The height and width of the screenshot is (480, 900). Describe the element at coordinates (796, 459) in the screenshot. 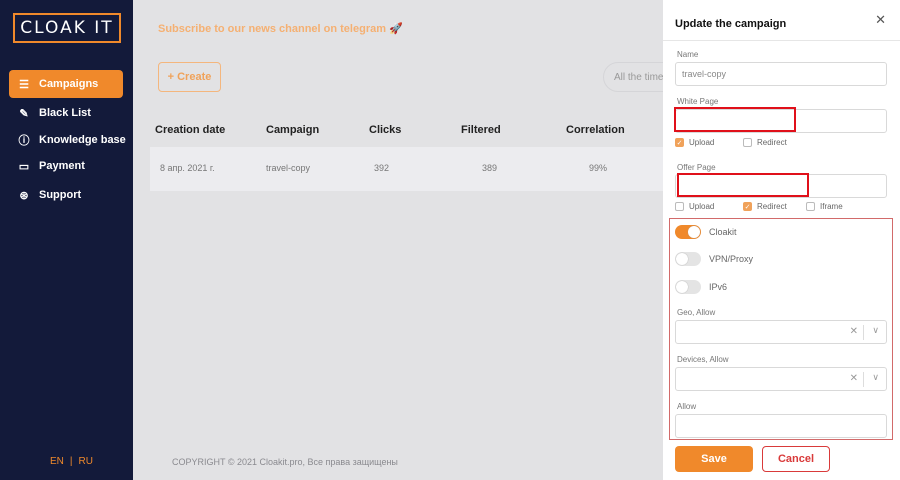

I see `cancel-button: Cancel` at that location.